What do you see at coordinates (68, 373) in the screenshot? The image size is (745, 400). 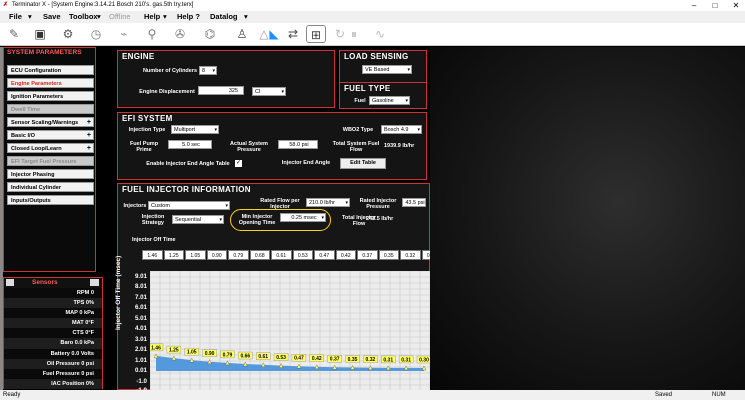 I see `sensor-row: Fuel Pressure 0 psi` at bounding box center [68, 373].